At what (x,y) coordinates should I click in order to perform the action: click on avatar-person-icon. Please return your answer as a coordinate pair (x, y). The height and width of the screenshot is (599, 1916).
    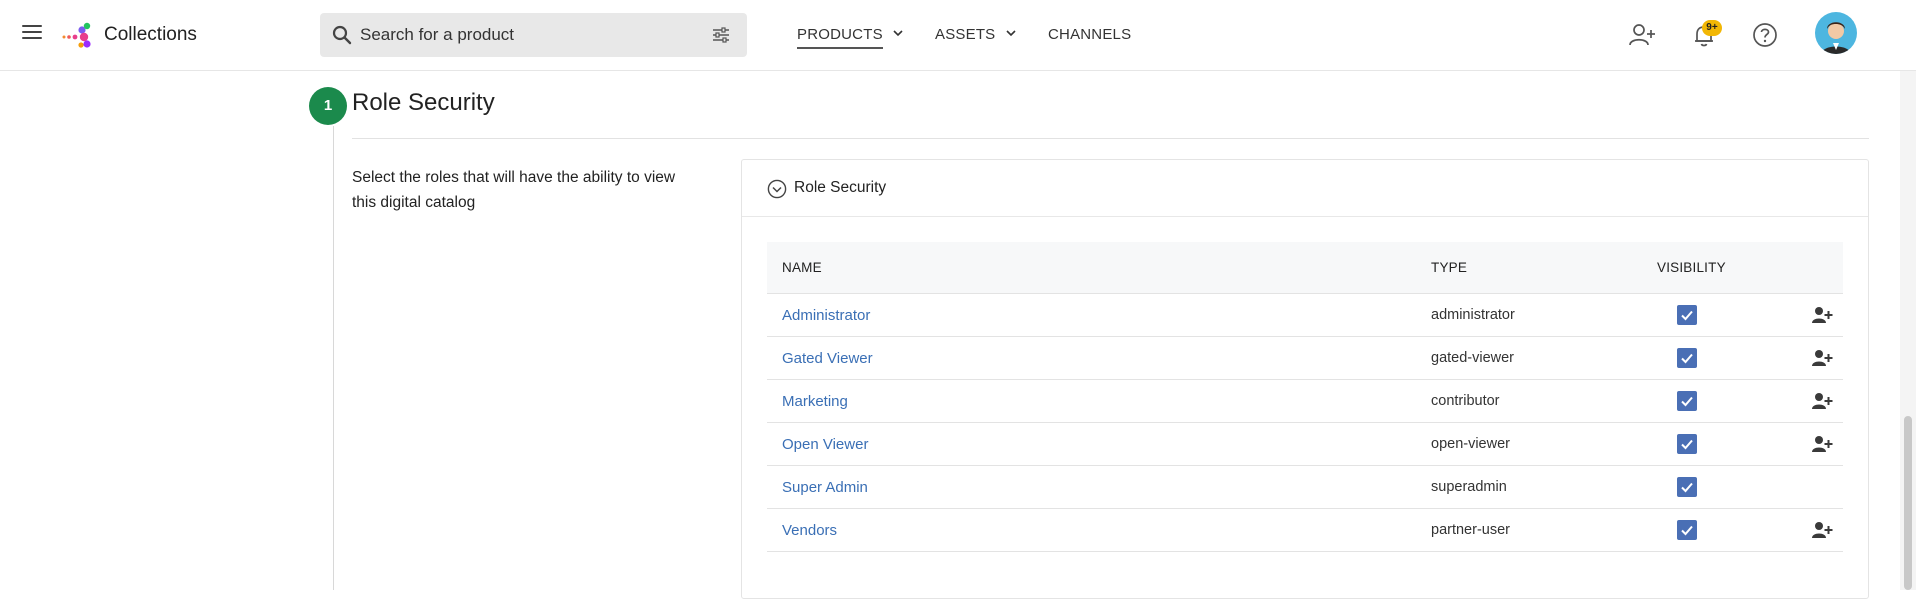
    Looking at the image, I should click on (1836, 38).